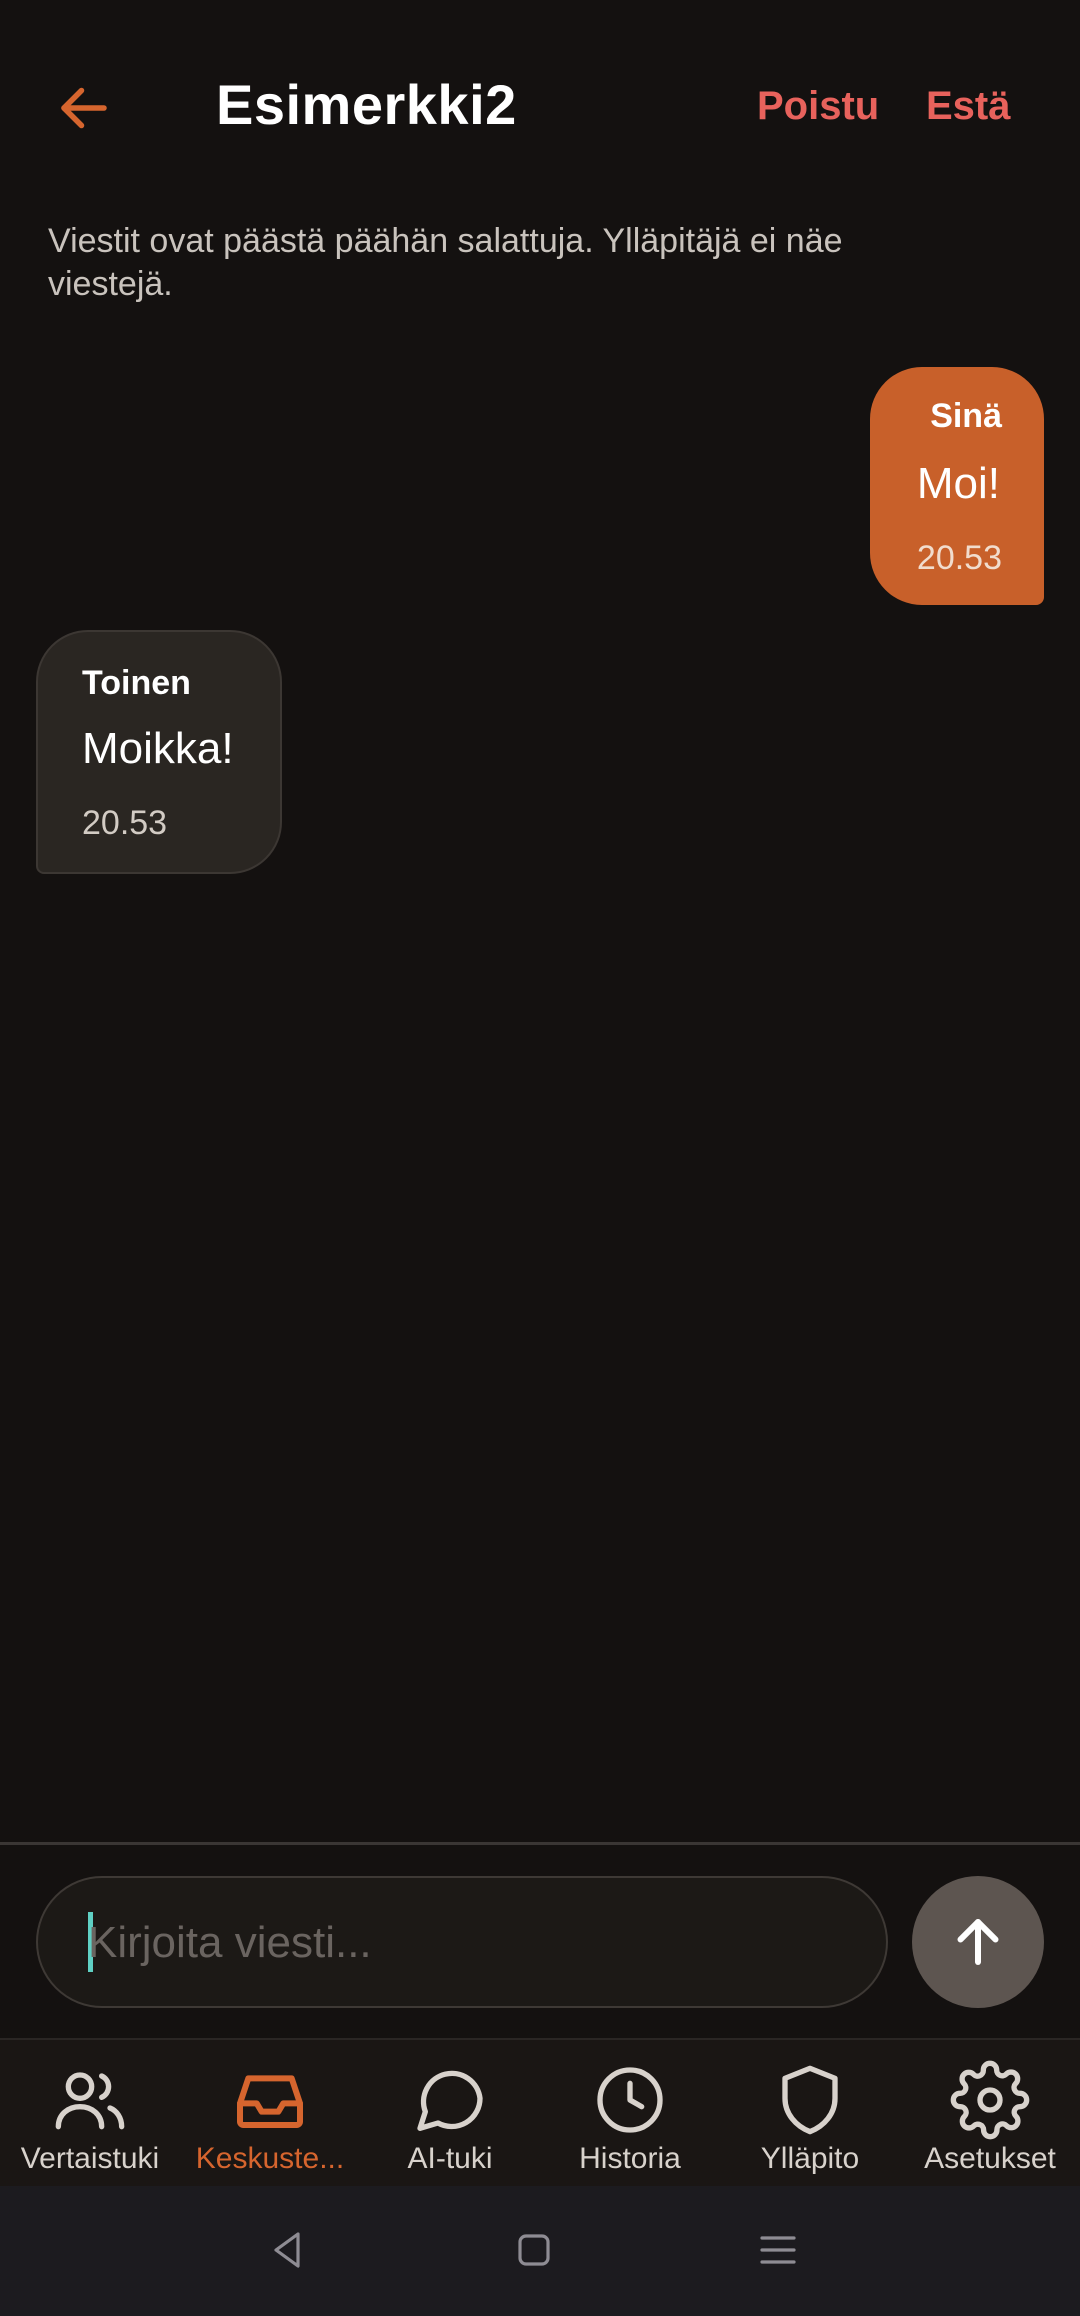  Describe the element at coordinates (990, 2100) in the screenshot. I see `gear-icon` at that location.